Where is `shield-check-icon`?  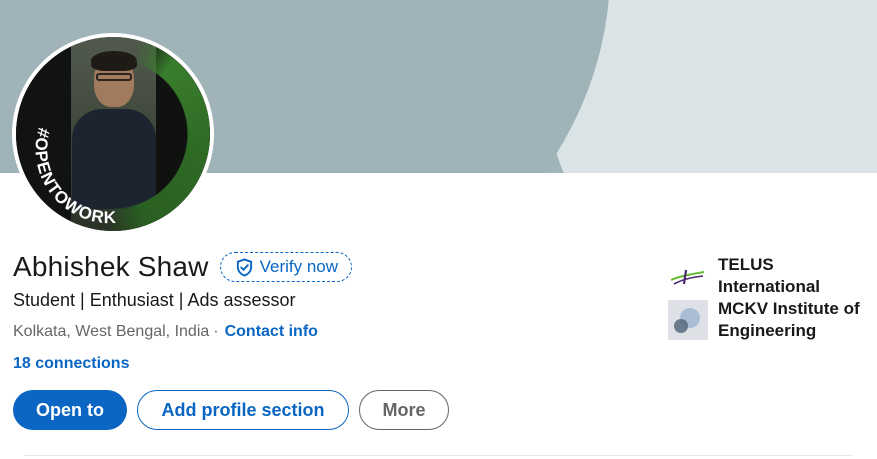 shield-check-icon is located at coordinates (244, 267).